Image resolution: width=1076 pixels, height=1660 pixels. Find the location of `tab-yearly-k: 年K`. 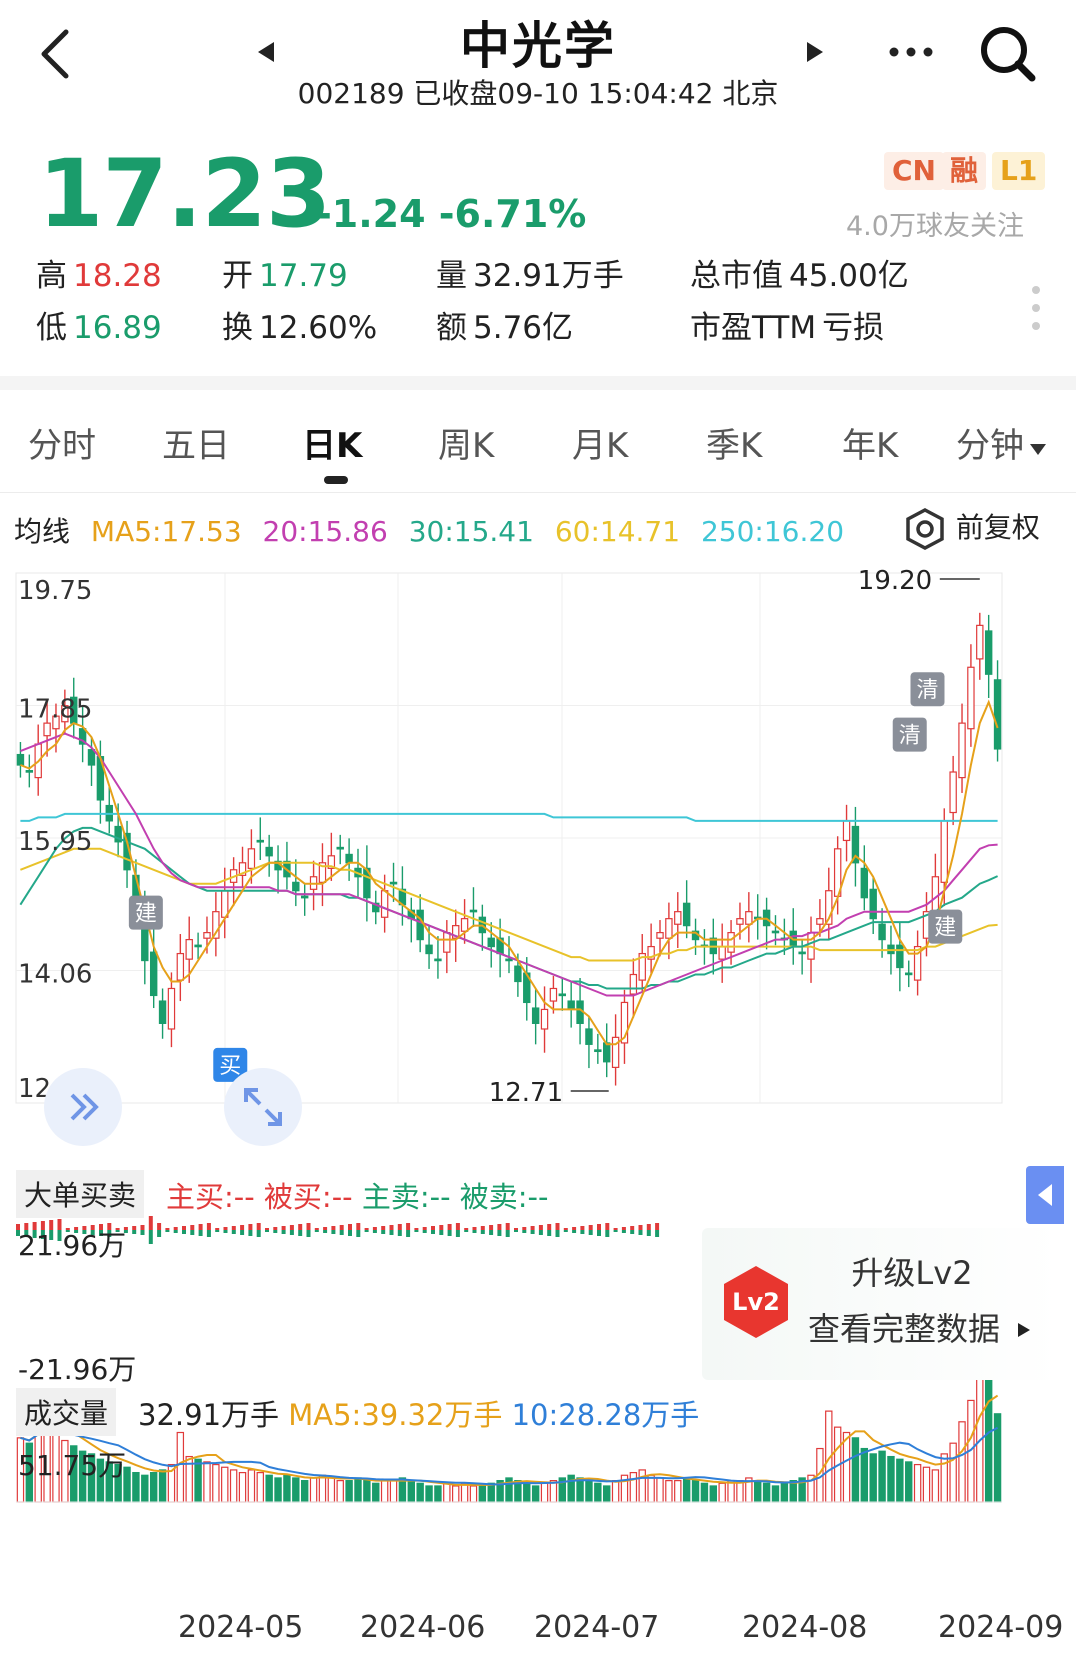

tab-yearly-k: 年K is located at coordinates (870, 442).